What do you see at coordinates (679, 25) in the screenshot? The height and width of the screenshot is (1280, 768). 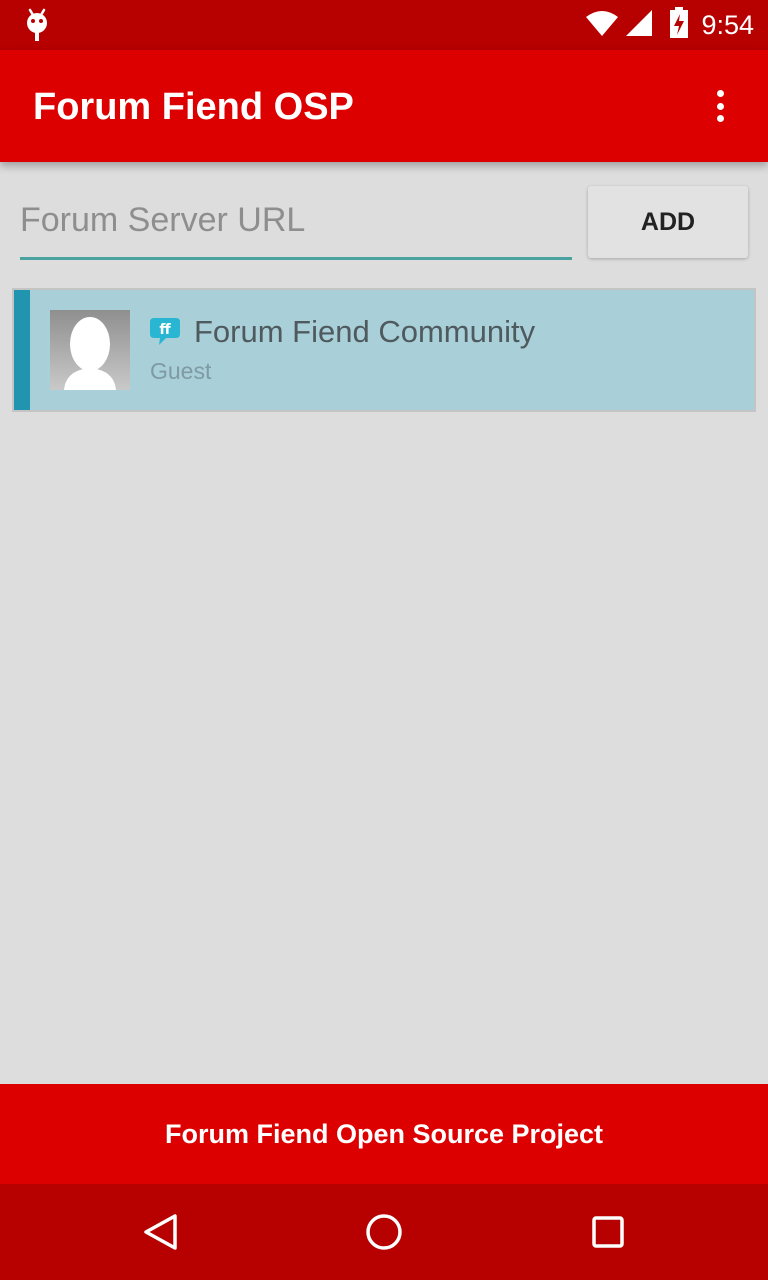 I see `battery-charging-icon` at bounding box center [679, 25].